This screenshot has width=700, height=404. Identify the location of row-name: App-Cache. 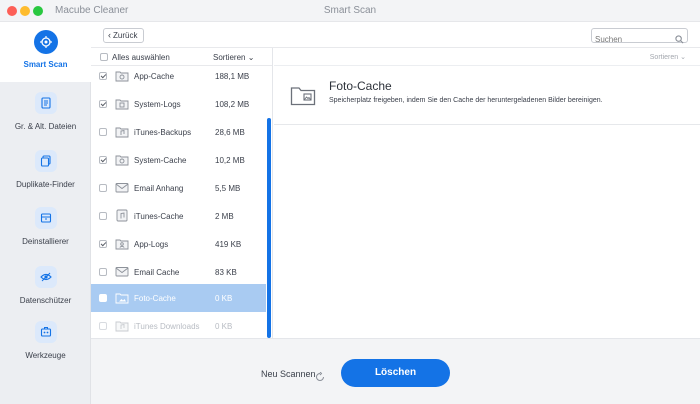
(154, 76).